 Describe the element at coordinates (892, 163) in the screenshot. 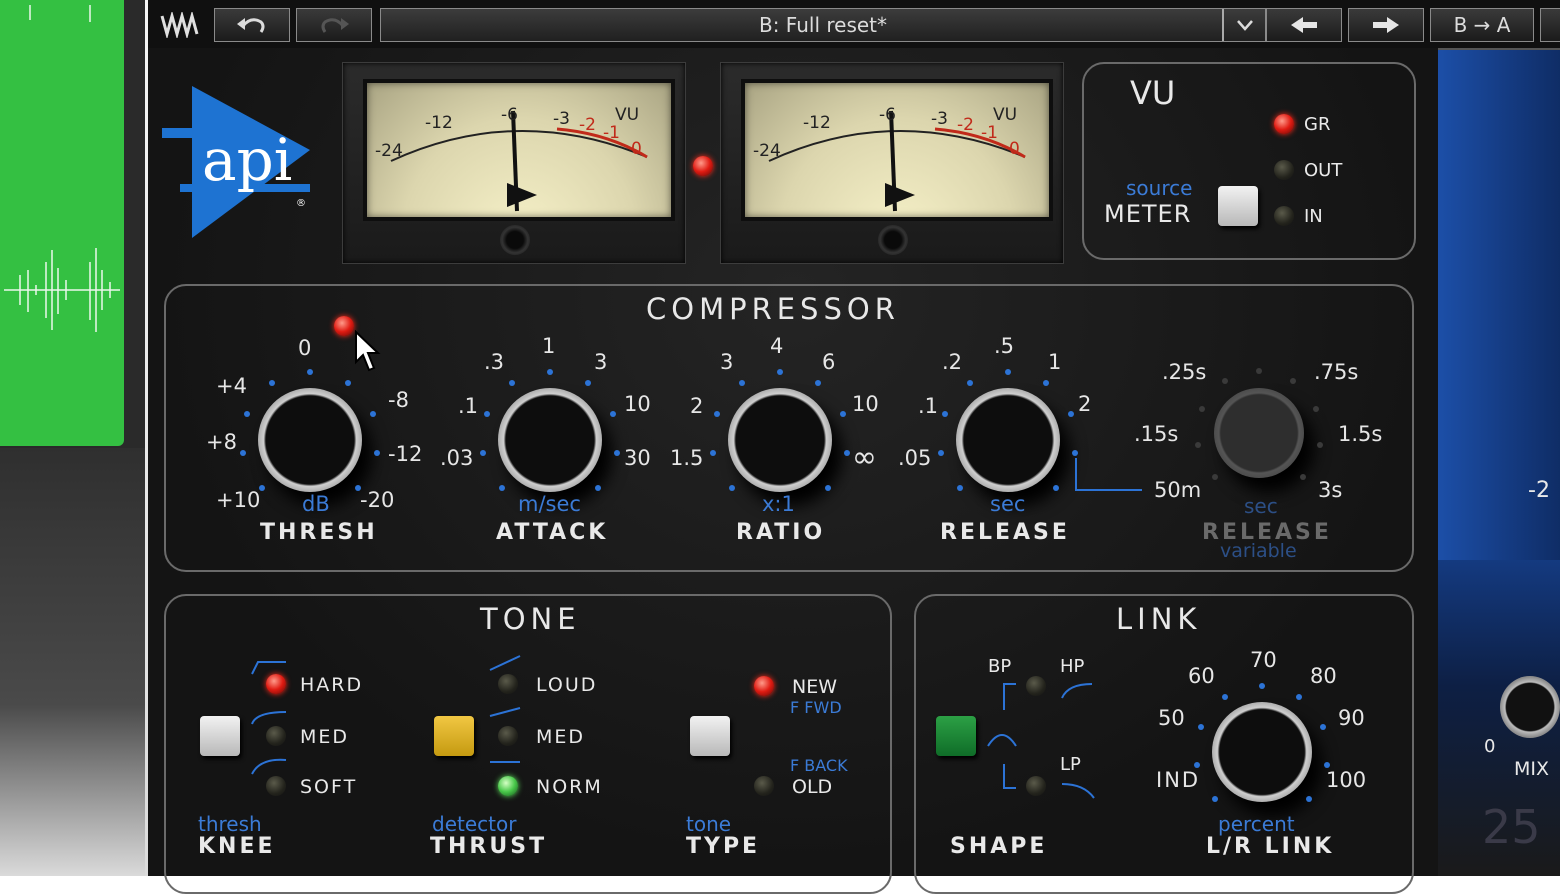

I see `vu-meter-right: -24 -12 -6 -3 -2 -1 0 VU` at that location.